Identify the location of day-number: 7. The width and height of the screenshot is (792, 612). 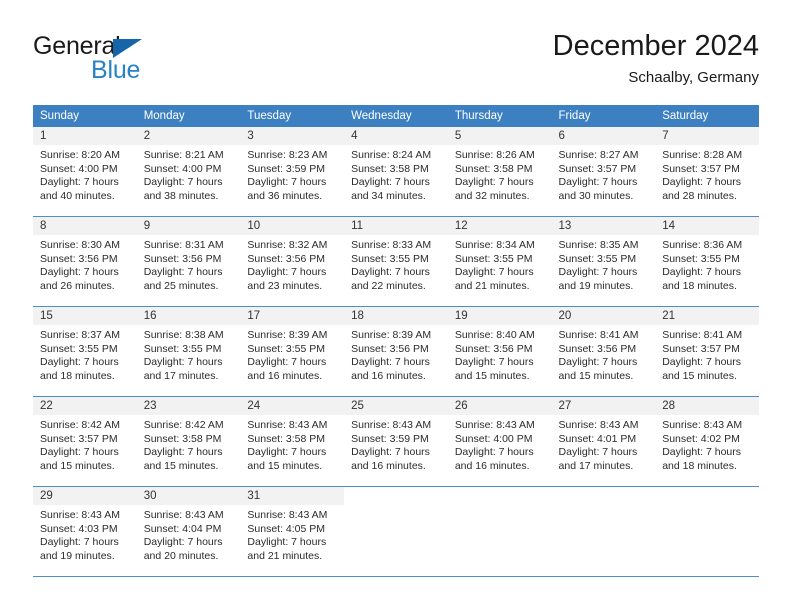
(707, 136).